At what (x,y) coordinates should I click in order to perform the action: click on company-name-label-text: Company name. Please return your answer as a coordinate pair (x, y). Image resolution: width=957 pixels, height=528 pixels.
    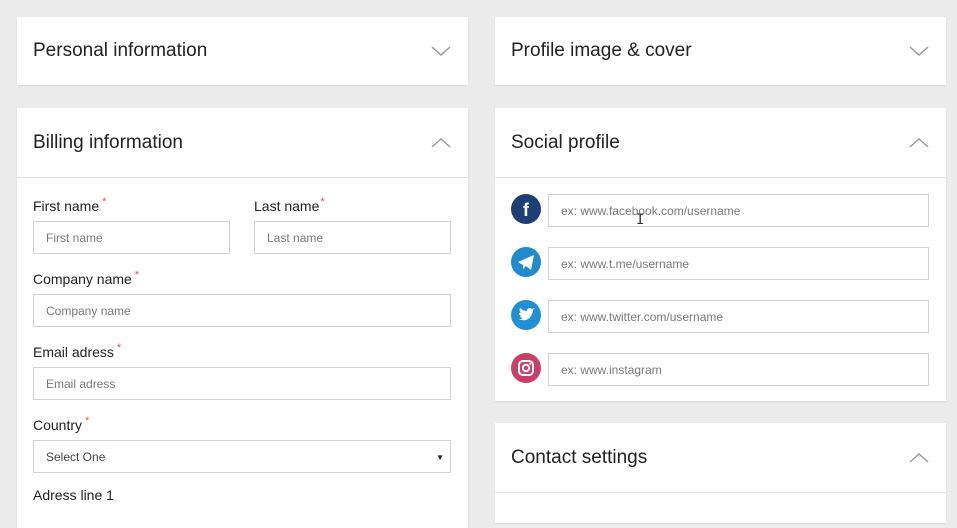
    Looking at the image, I should click on (82, 279).